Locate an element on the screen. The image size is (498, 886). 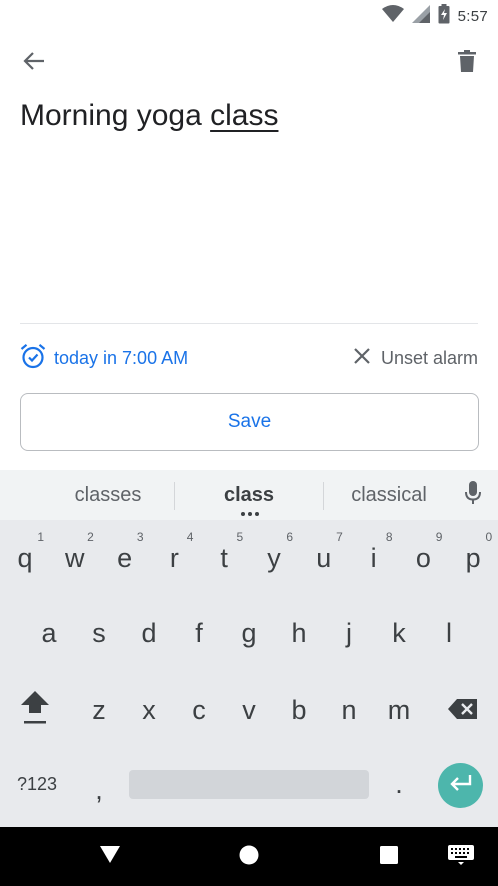
shift-key is located at coordinates (35, 710).